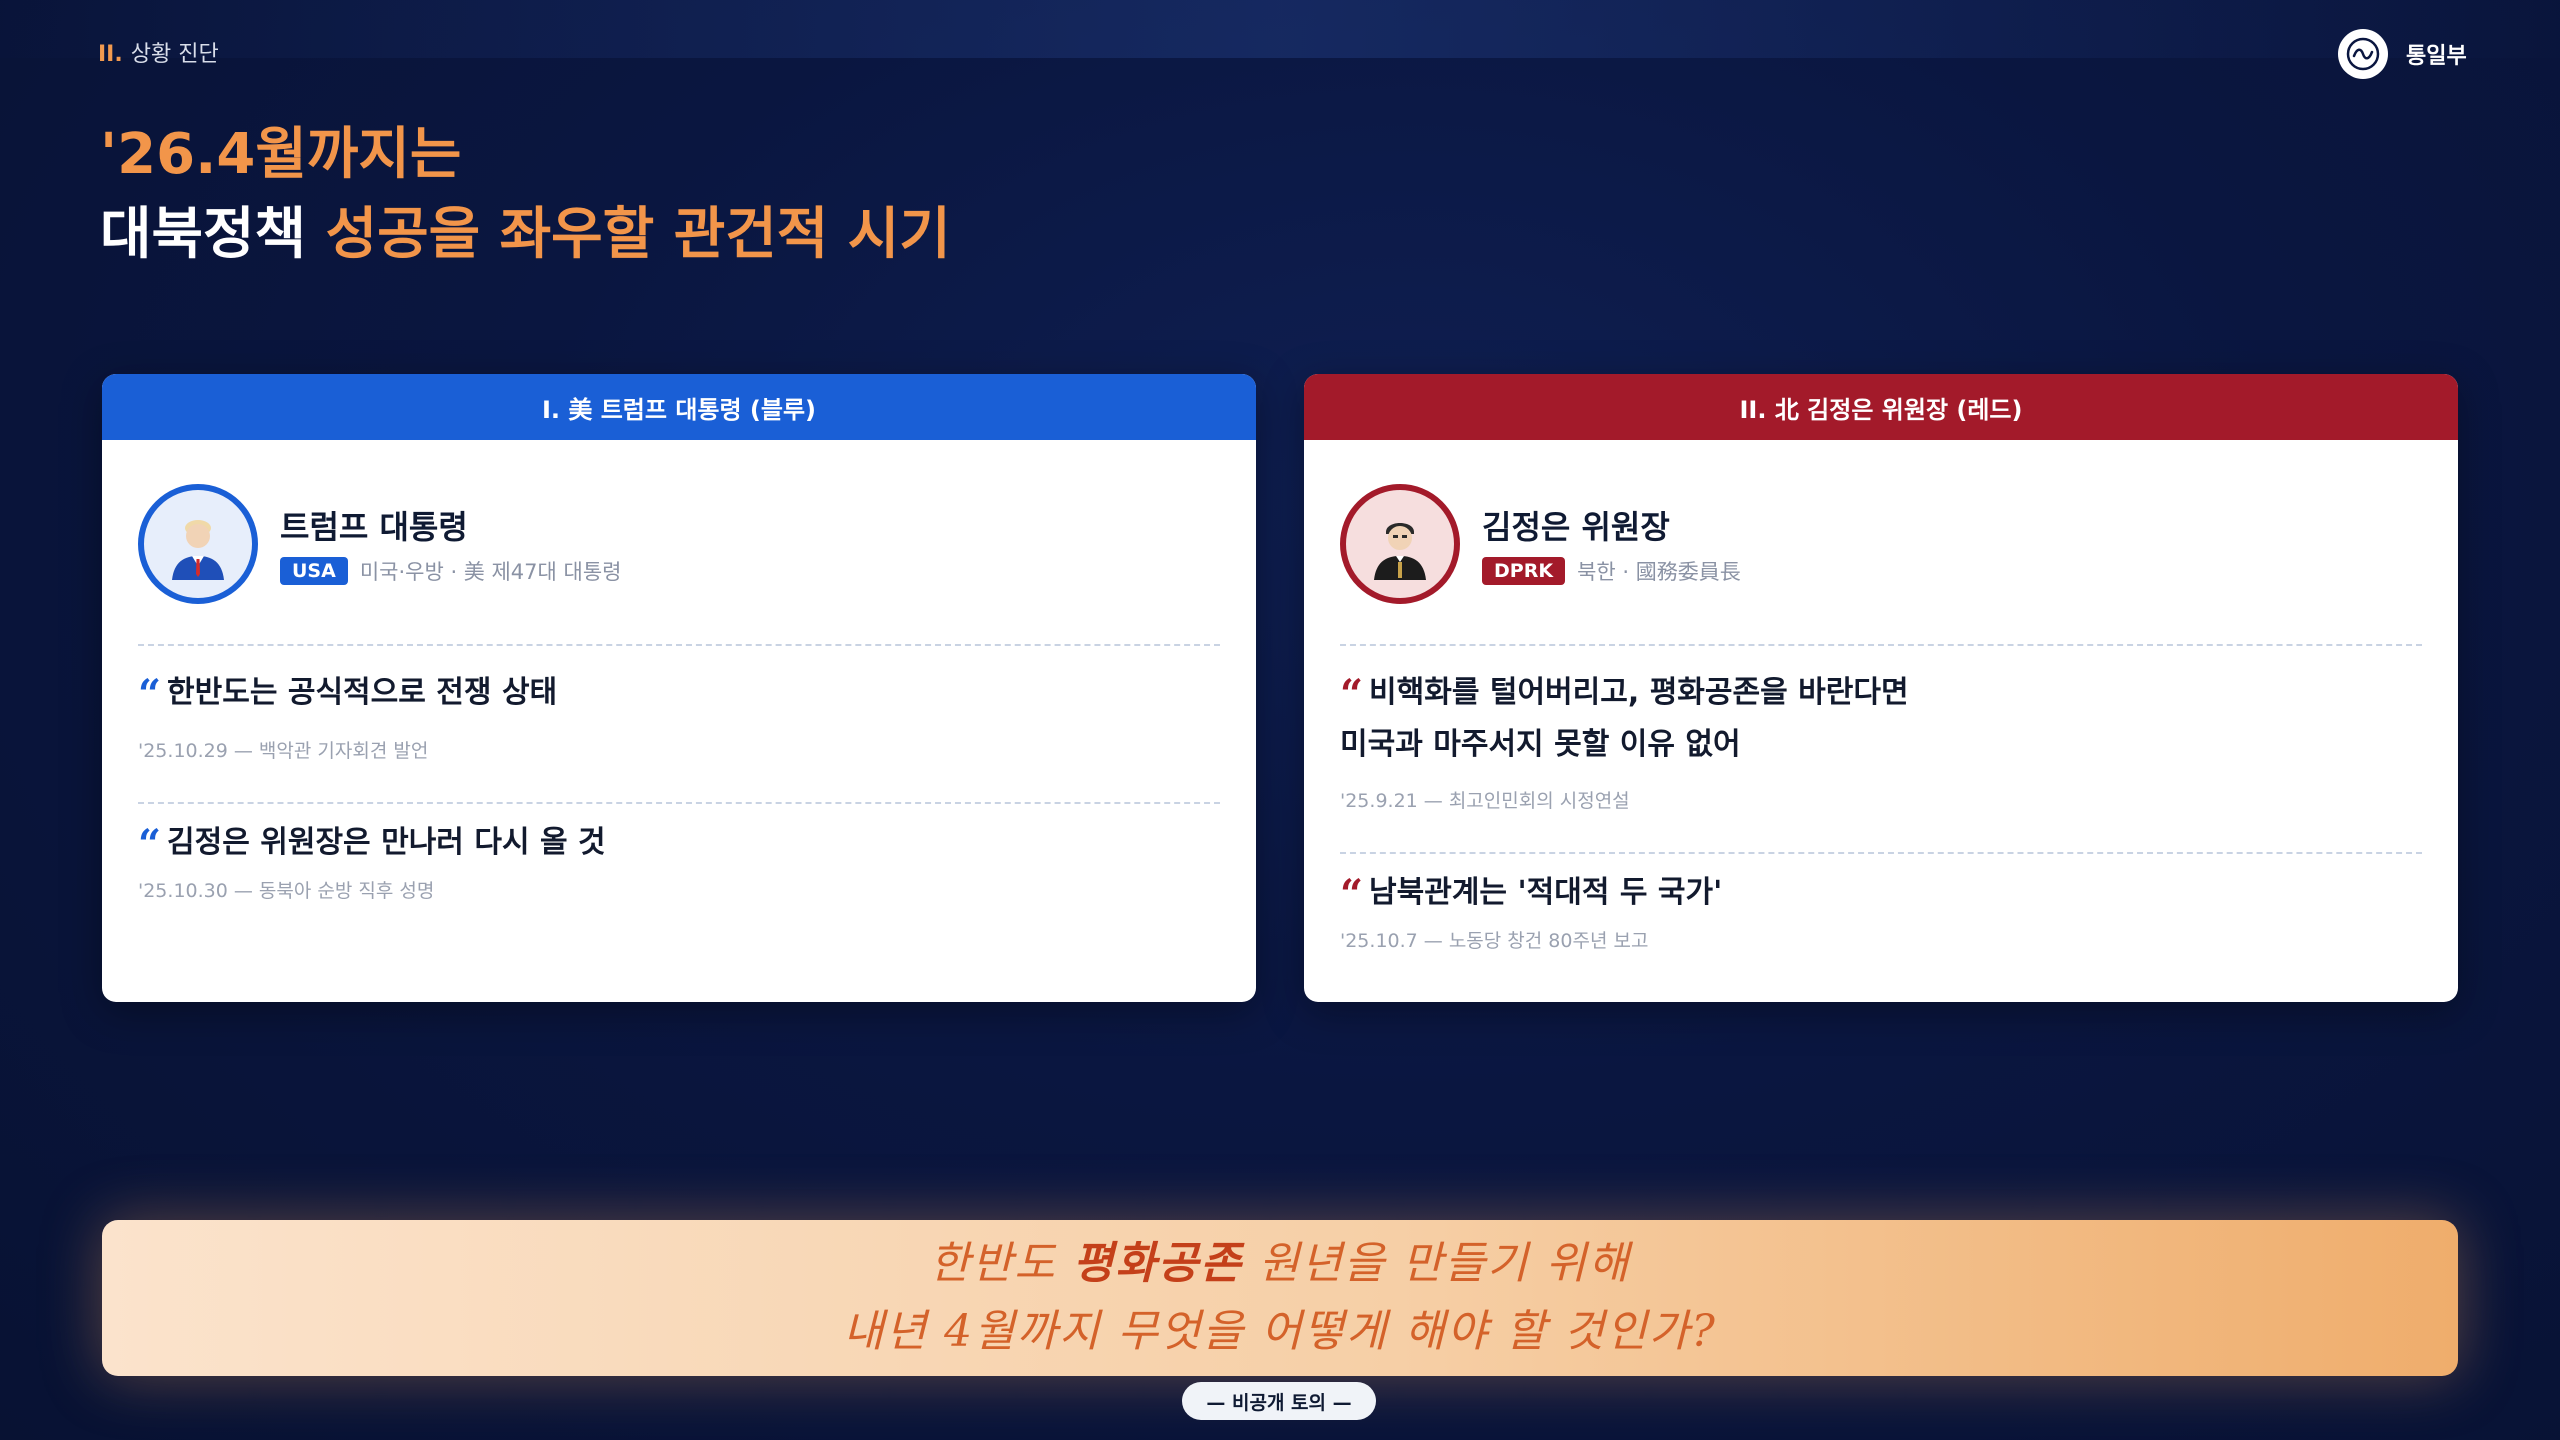  I want to click on quote-text-line-2: 미국과 마주서지 못할 이유 없어, so click(1540, 744).